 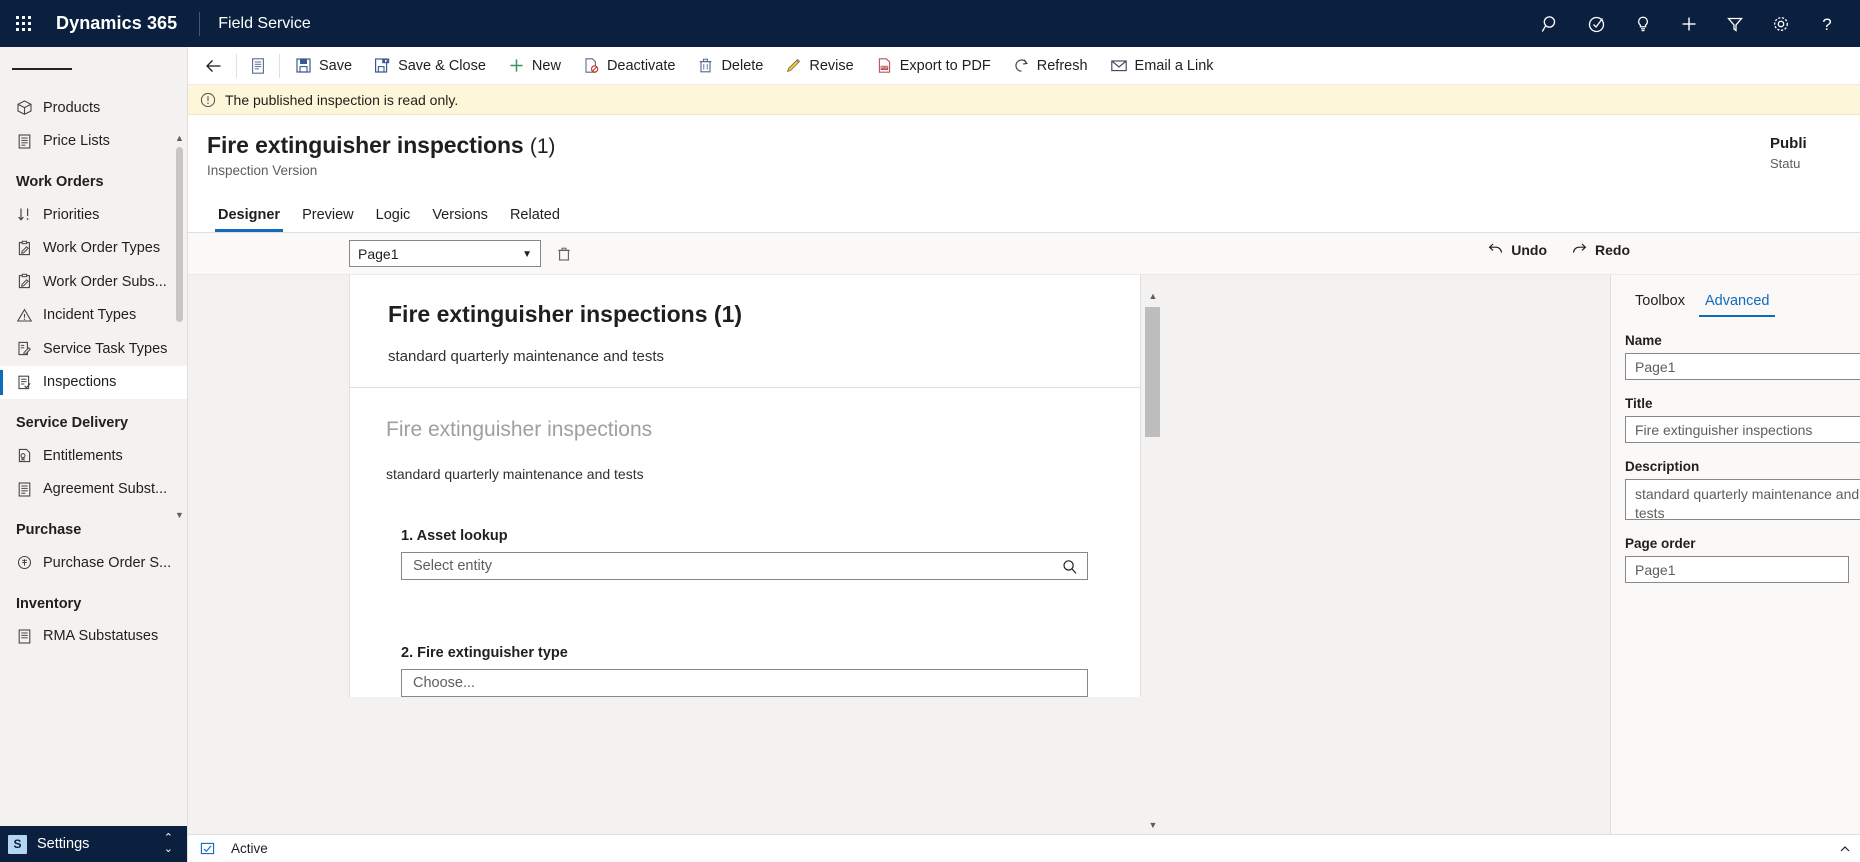 I want to click on app-launcher-button, so click(x=23, y=23).